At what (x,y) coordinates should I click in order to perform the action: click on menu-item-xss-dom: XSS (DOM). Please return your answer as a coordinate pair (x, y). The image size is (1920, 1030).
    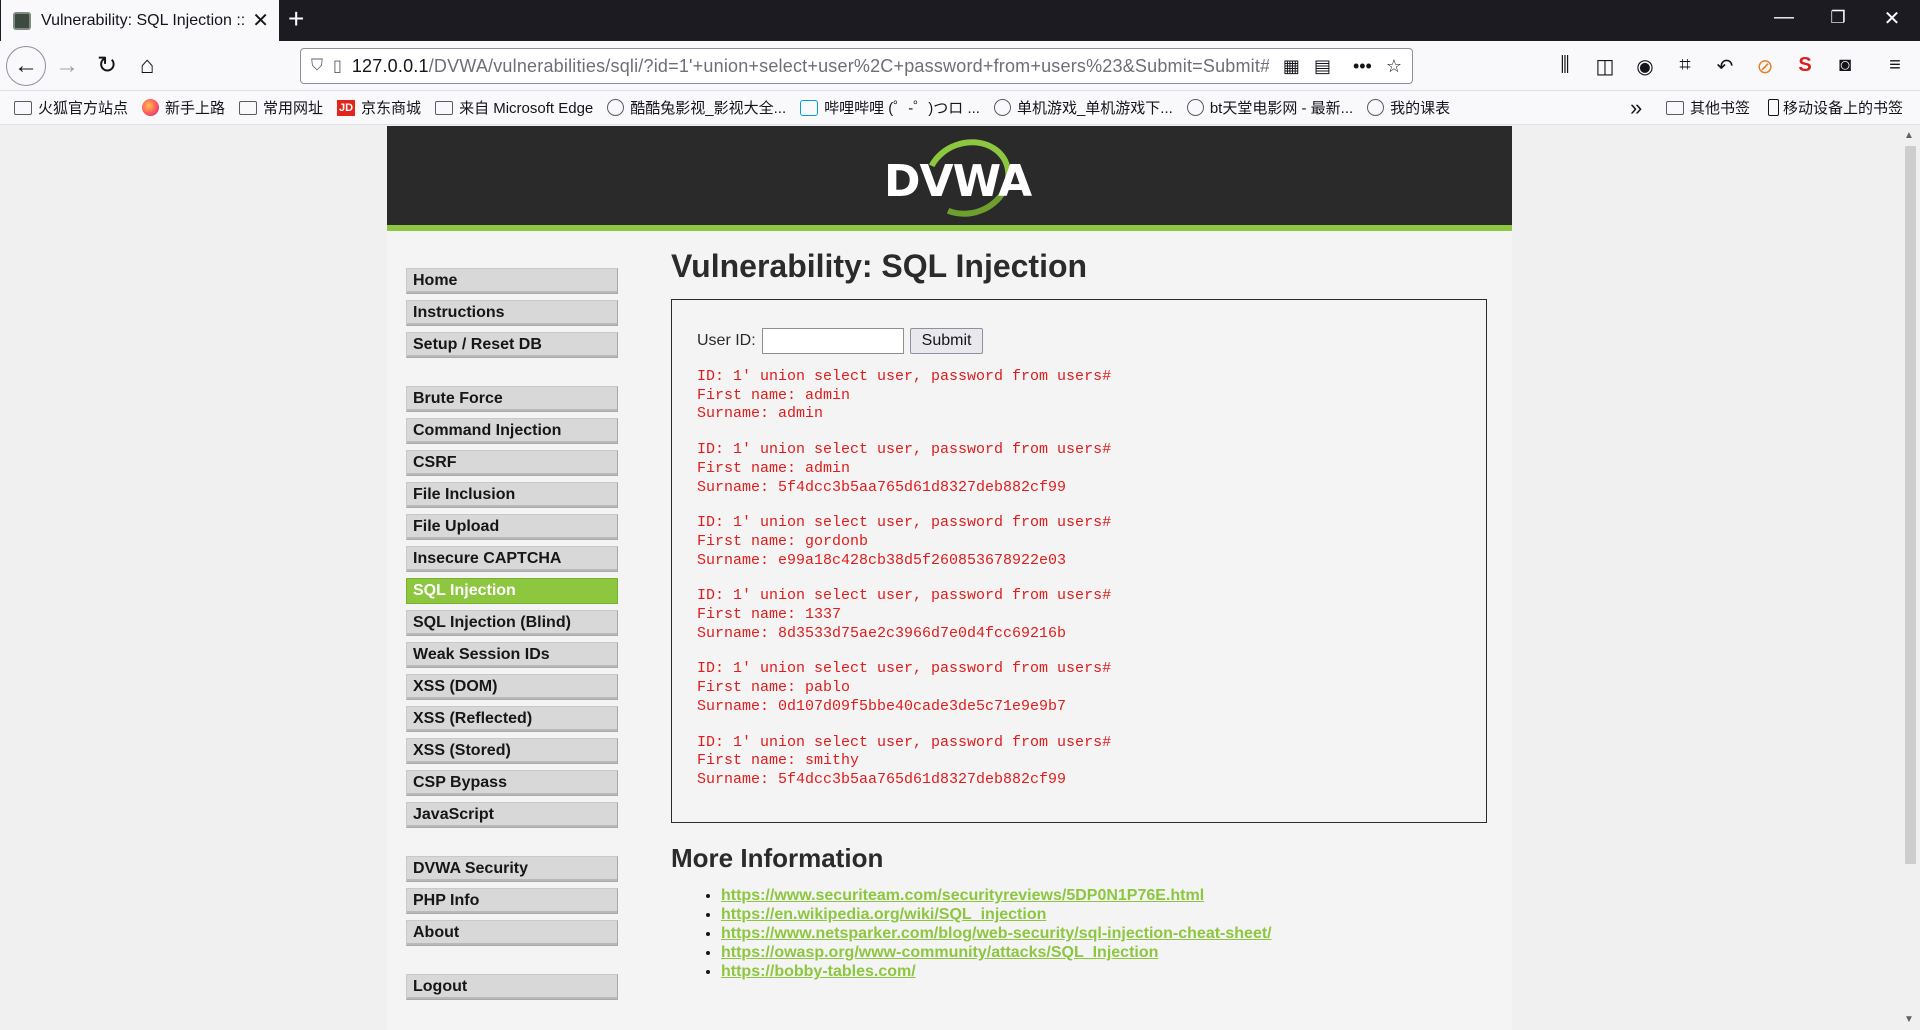
    Looking at the image, I should click on (512, 687).